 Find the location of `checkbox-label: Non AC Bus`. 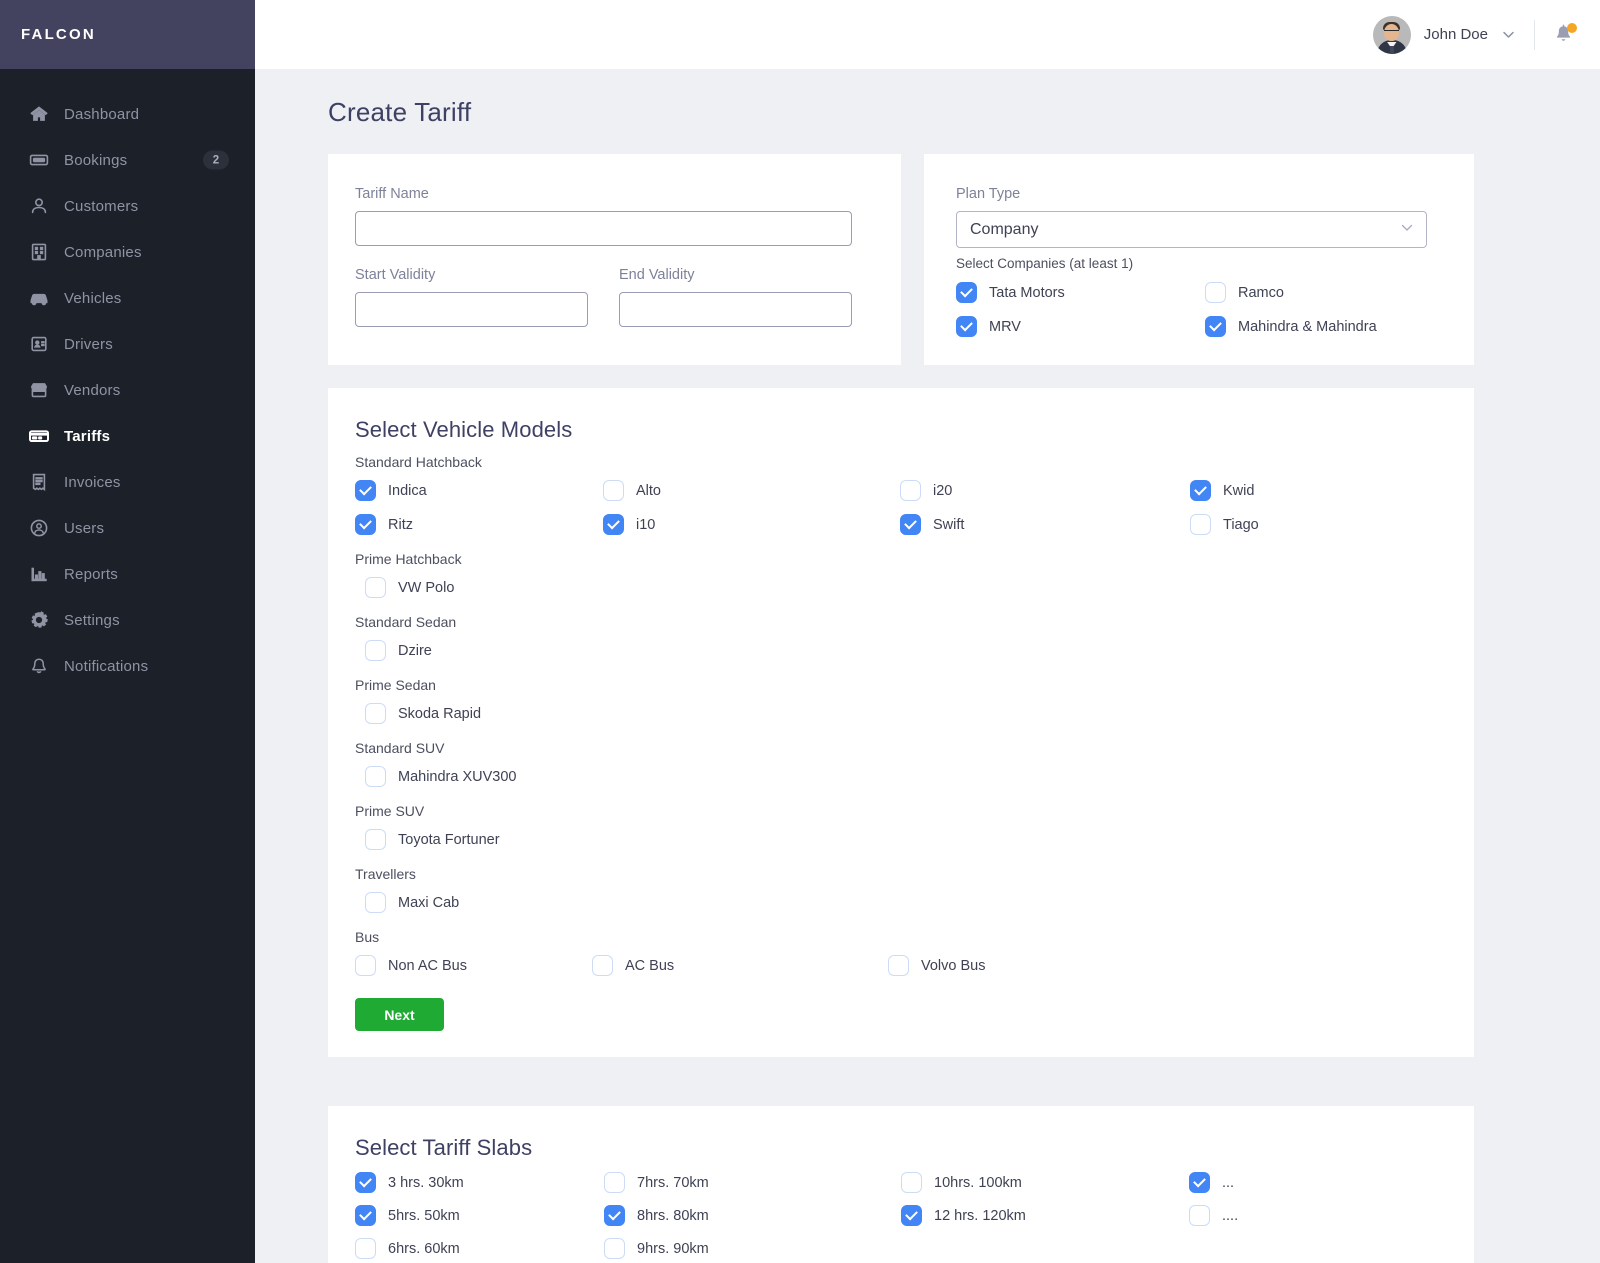

checkbox-label: Non AC Bus is located at coordinates (427, 965).